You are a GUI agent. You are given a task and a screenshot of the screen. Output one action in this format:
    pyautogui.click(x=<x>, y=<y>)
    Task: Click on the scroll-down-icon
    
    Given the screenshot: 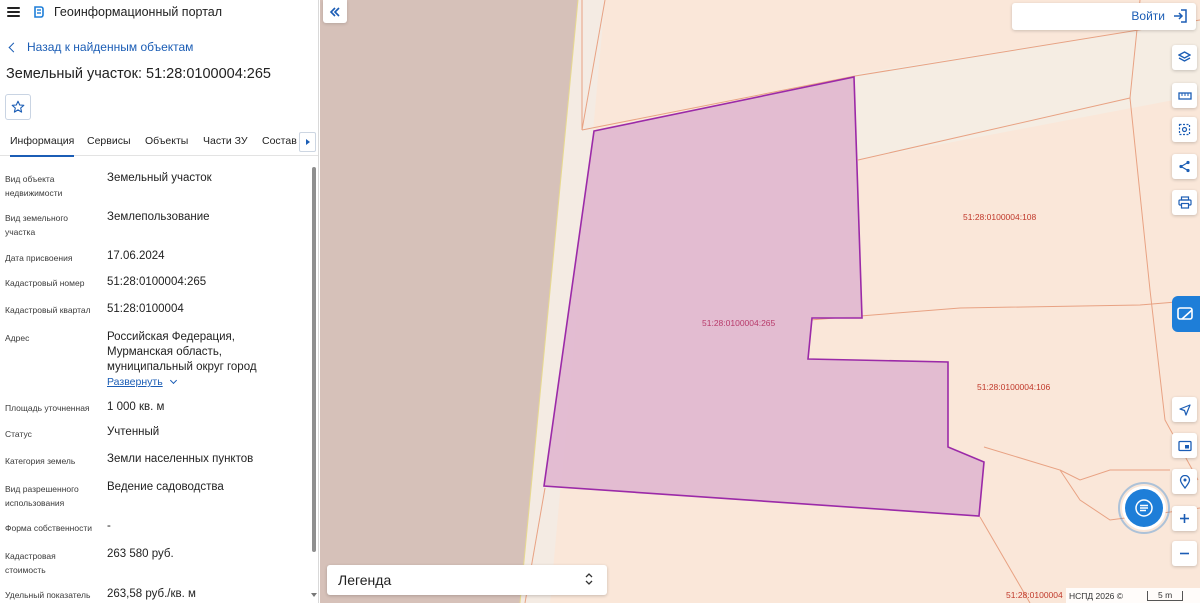 What is the action you would take?
    pyautogui.click(x=314, y=595)
    